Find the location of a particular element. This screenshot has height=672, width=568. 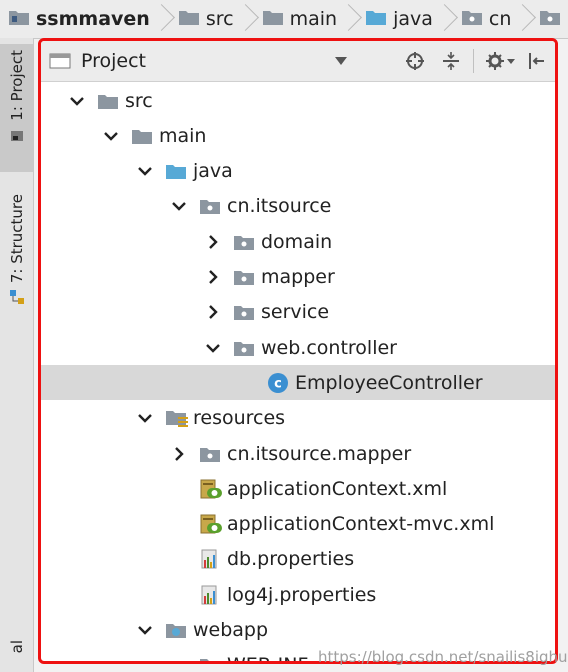

tree-node-label: WEB-INF is located at coordinates (267, 657).